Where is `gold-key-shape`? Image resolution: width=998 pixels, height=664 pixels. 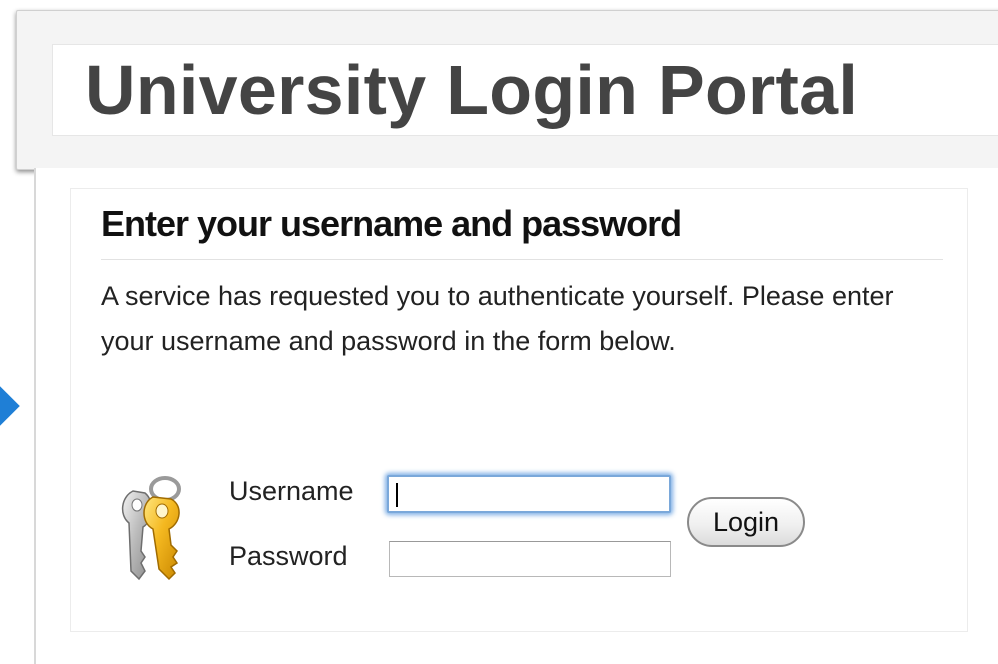 gold-key-shape is located at coordinates (161, 538).